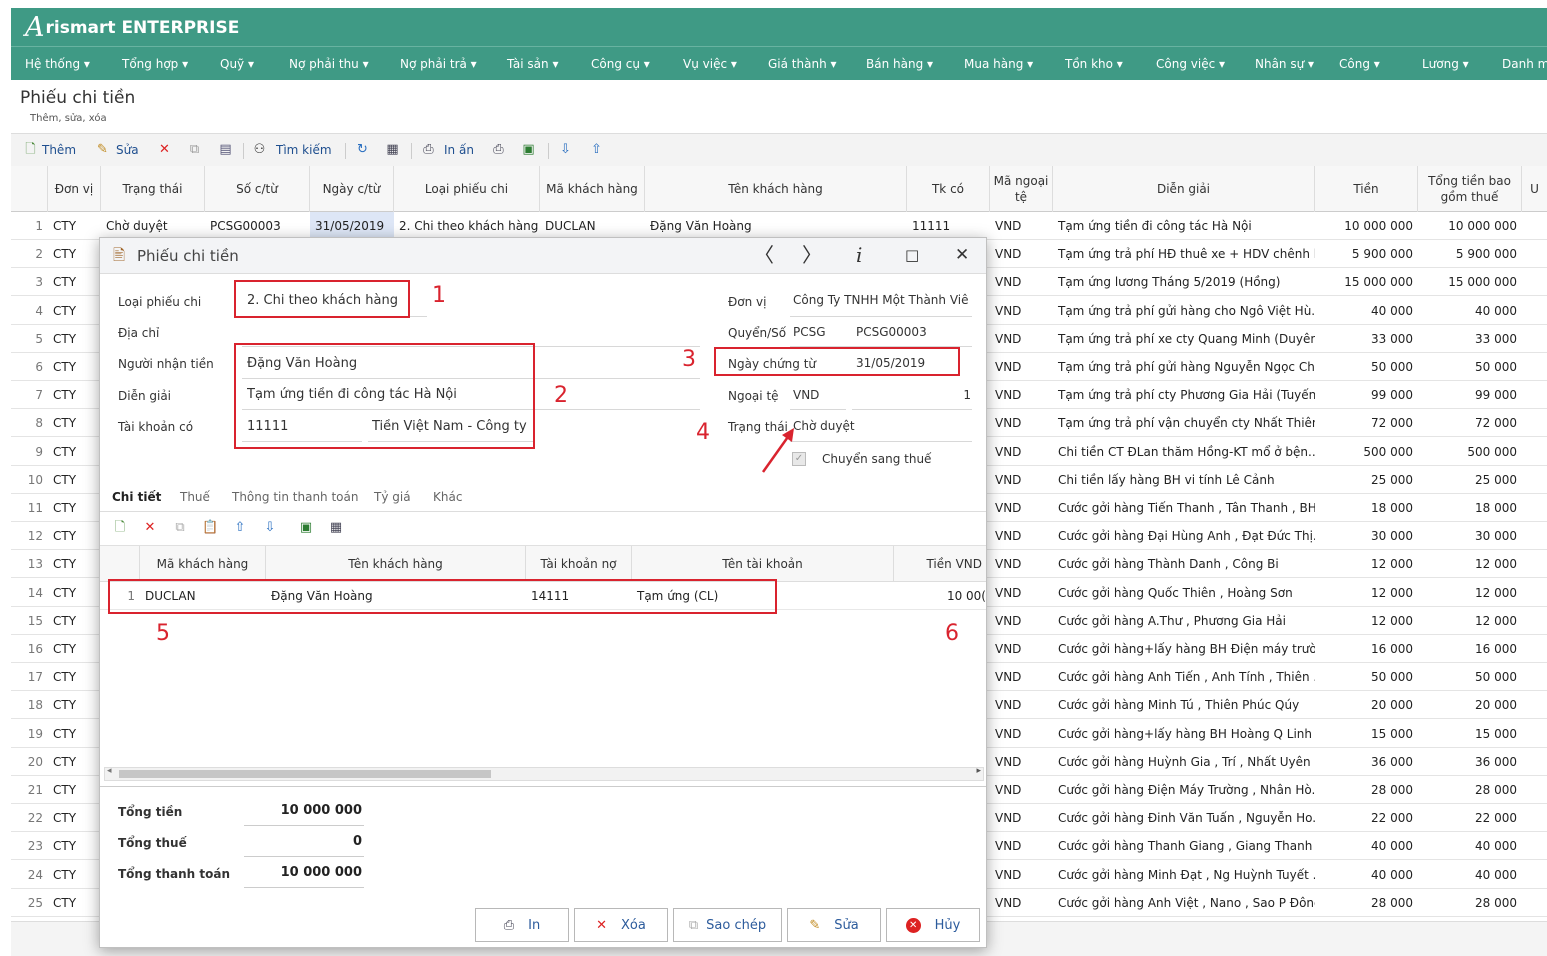 The image size is (1547, 956). What do you see at coordinates (933, 925) in the screenshot?
I see `cancel-dialog-button: ✕ Hủy` at bounding box center [933, 925].